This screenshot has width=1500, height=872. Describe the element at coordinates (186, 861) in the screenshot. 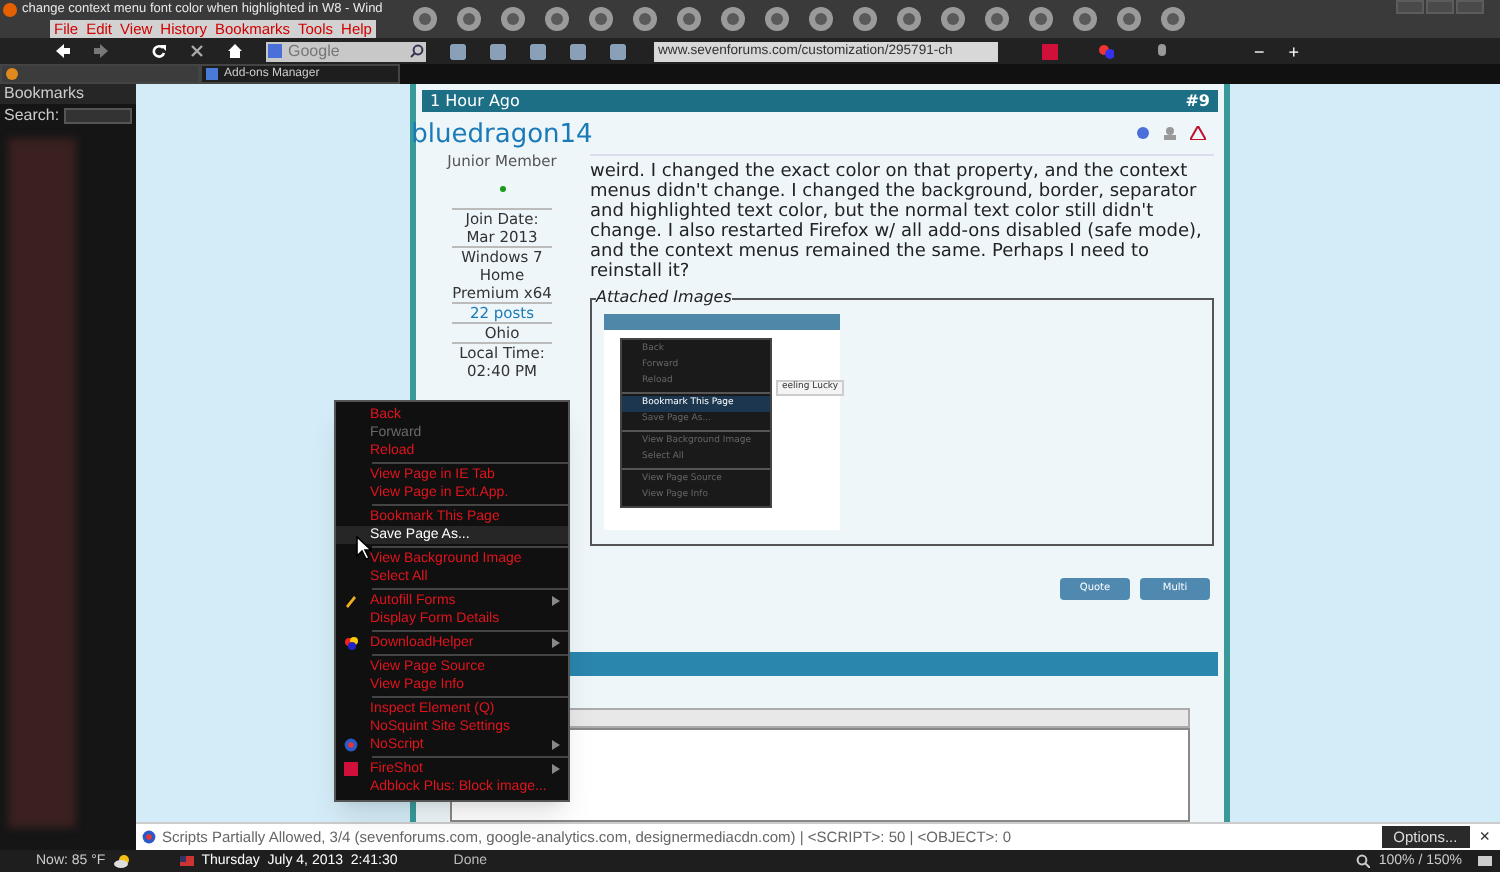

I see `flag-icon` at that location.